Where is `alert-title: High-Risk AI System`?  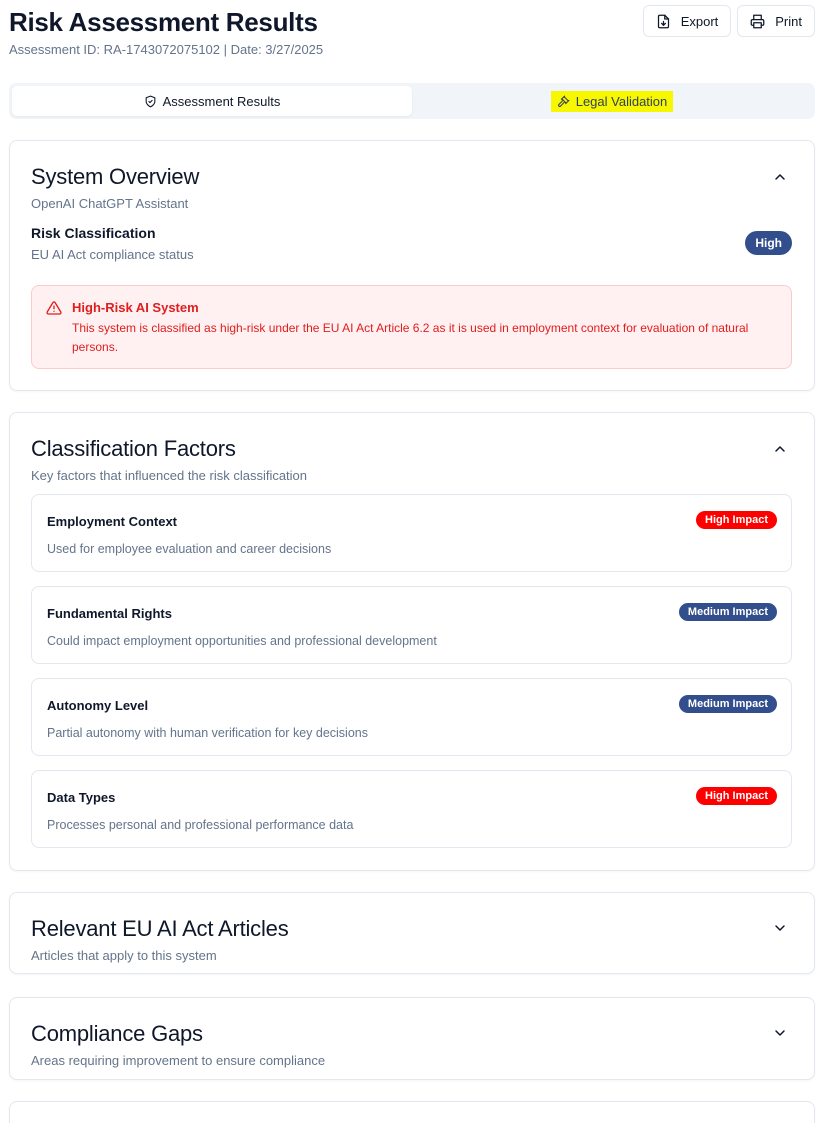 alert-title: High-Risk AI System is located at coordinates (135, 307).